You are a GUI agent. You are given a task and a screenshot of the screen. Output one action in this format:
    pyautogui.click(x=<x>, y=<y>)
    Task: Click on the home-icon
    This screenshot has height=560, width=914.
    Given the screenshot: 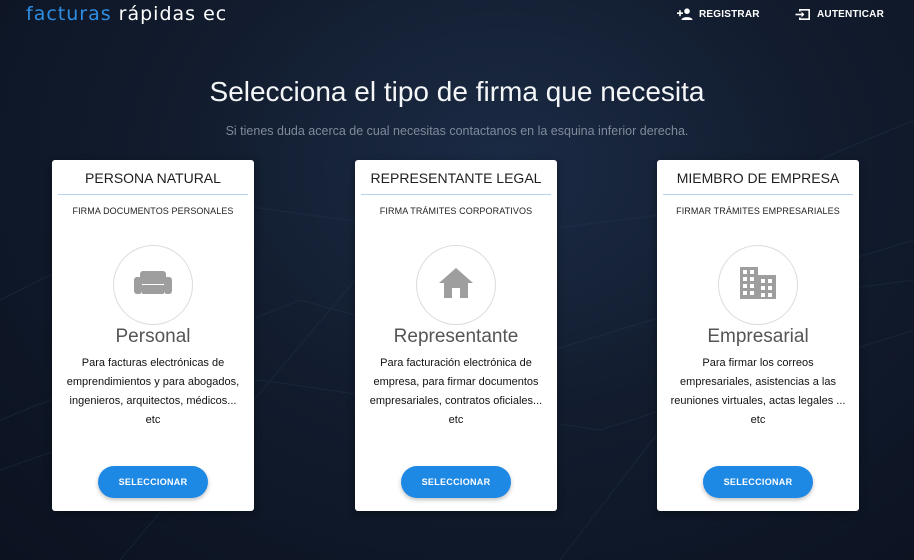 What is the action you would take?
    pyautogui.click(x=456, y=285)
    